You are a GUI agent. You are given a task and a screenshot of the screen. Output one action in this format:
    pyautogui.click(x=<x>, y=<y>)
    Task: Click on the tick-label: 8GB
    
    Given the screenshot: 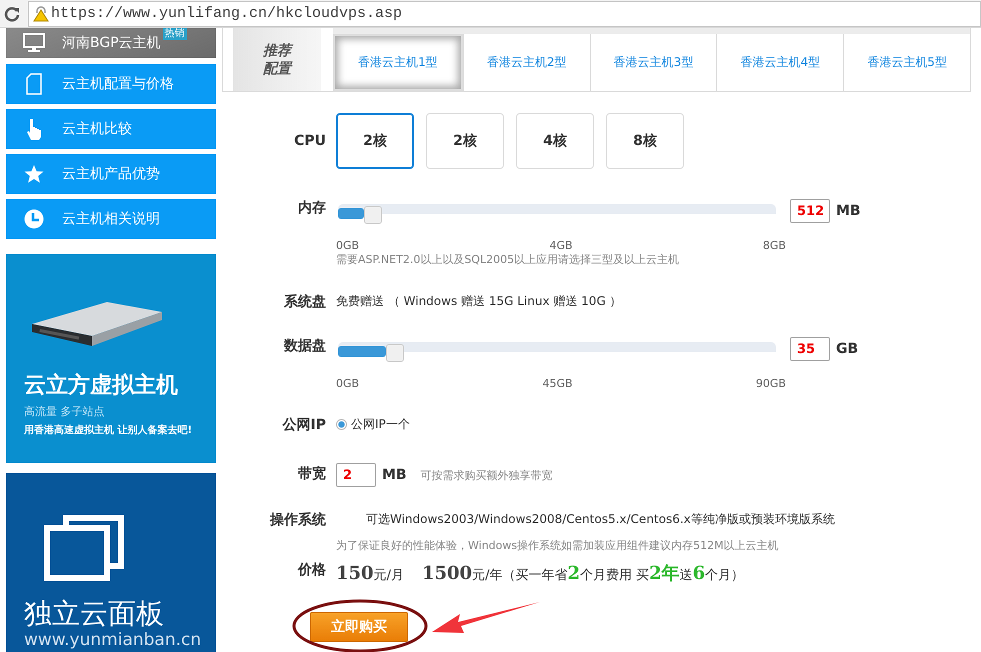 What is the action you would take?
    pyautogui.click(x=774, y=245)
    